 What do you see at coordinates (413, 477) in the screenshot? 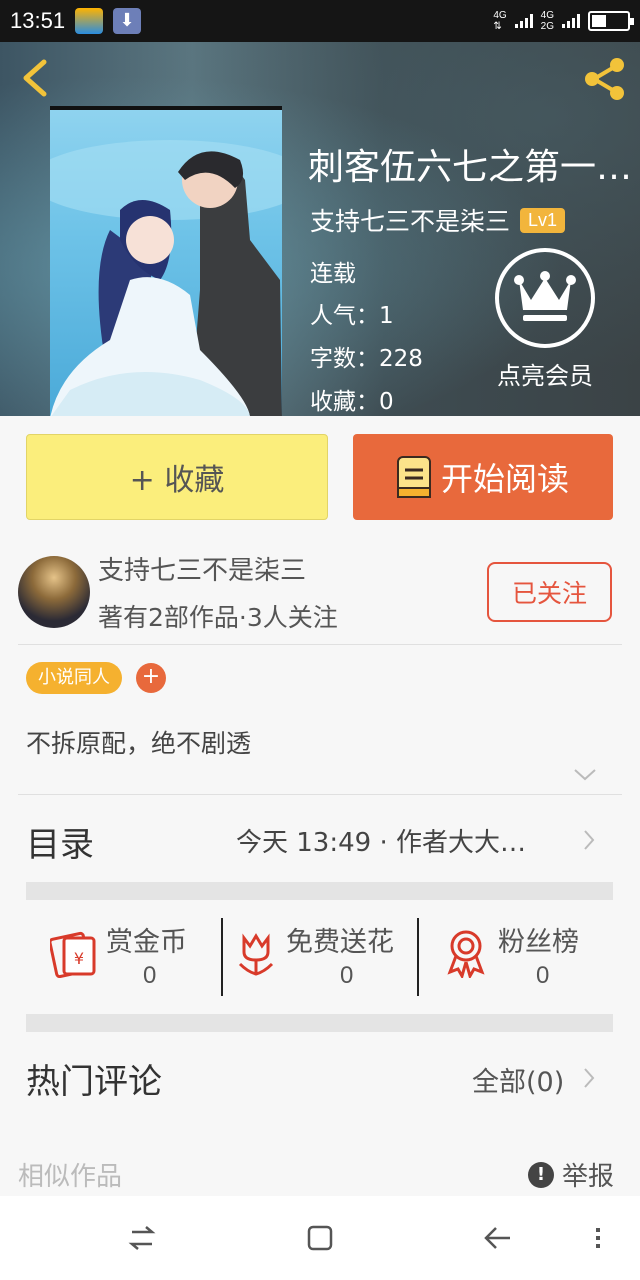
I see `book-icon` at bounding box center [413, 477].